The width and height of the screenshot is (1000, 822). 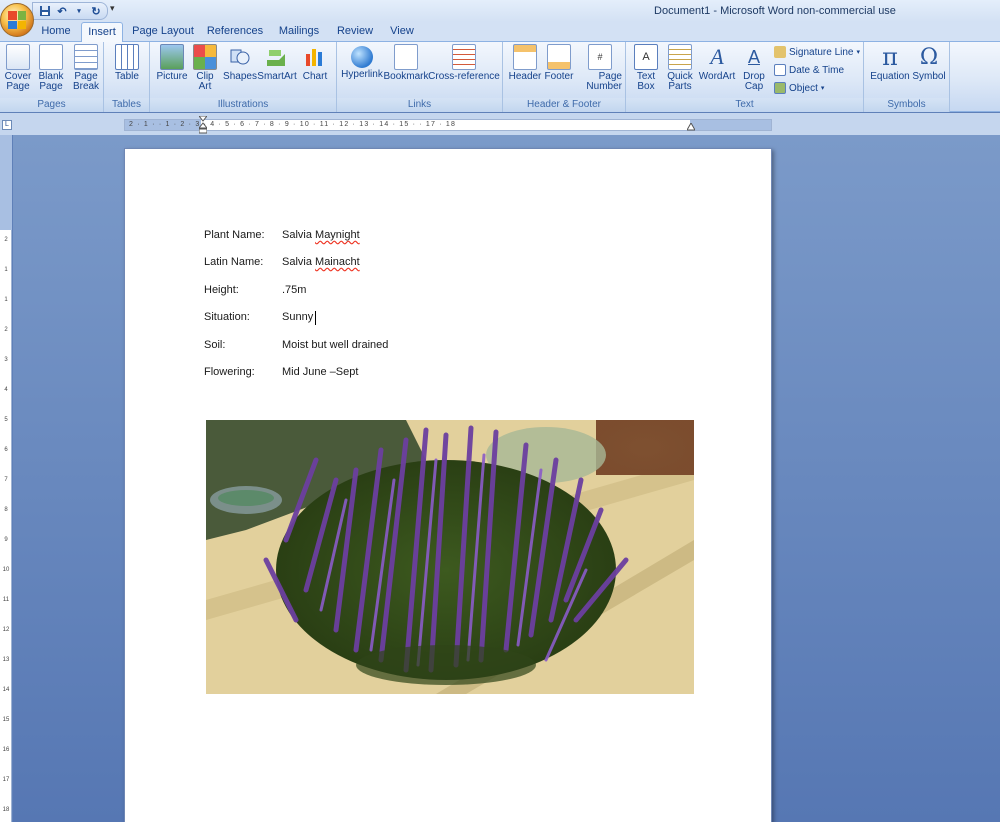 What do you see at coordinates (205, 57) in the screenshot?
I see `clip-art-icon` at bounding box center [205, 57].